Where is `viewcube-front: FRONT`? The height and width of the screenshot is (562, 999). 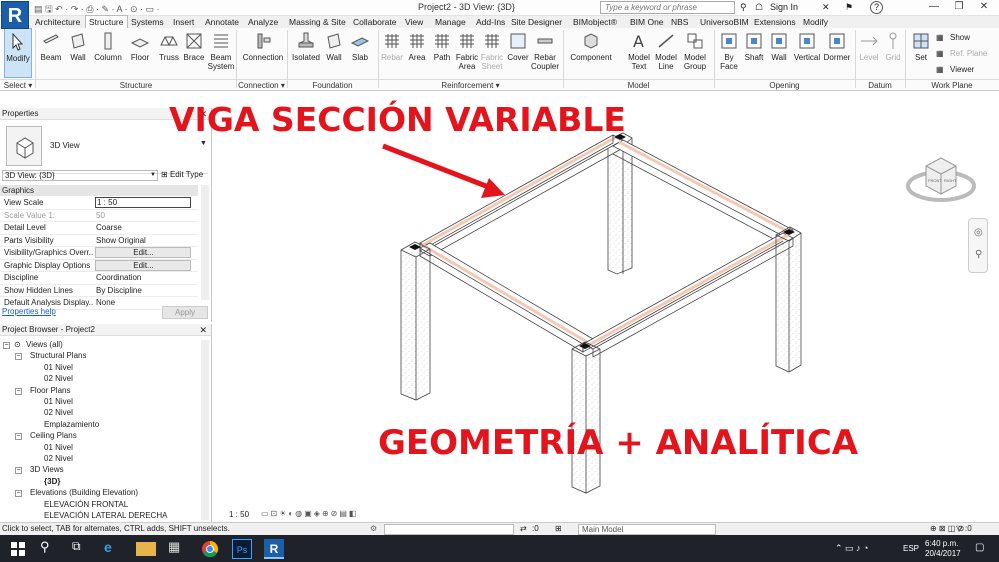 viewcube-front: FRONT is located at coordinates (935, 180).